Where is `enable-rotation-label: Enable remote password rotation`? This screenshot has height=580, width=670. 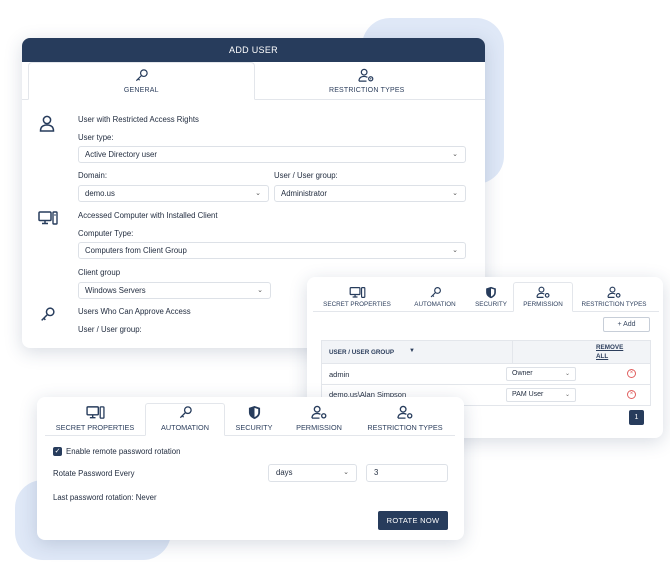 enable-rotation-label: Enable remote password rotation is located at coordinates (123, 451).